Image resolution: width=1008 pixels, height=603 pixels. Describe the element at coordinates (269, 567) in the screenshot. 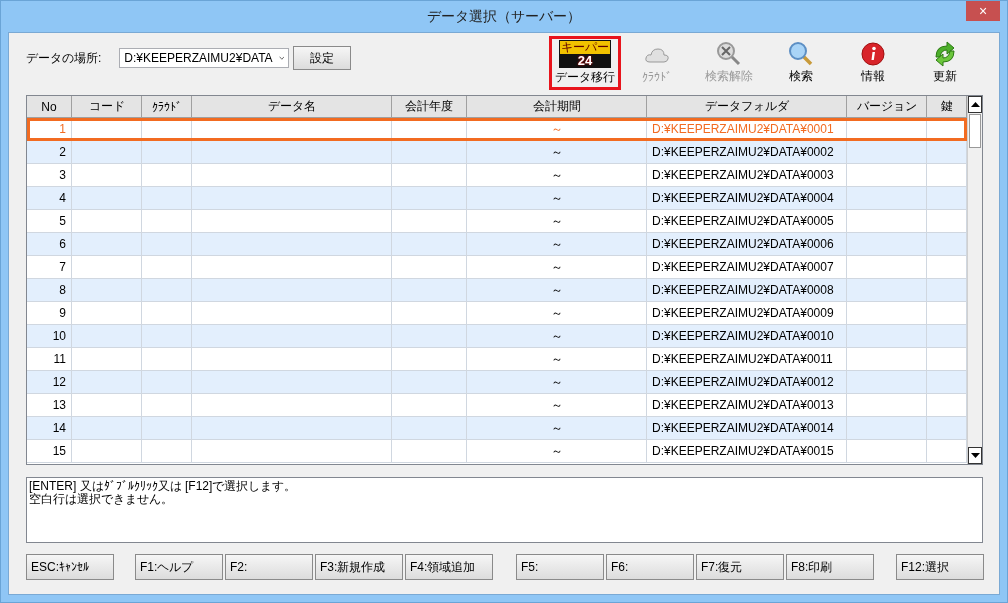

I see `function-key-button: F2:` at that location.